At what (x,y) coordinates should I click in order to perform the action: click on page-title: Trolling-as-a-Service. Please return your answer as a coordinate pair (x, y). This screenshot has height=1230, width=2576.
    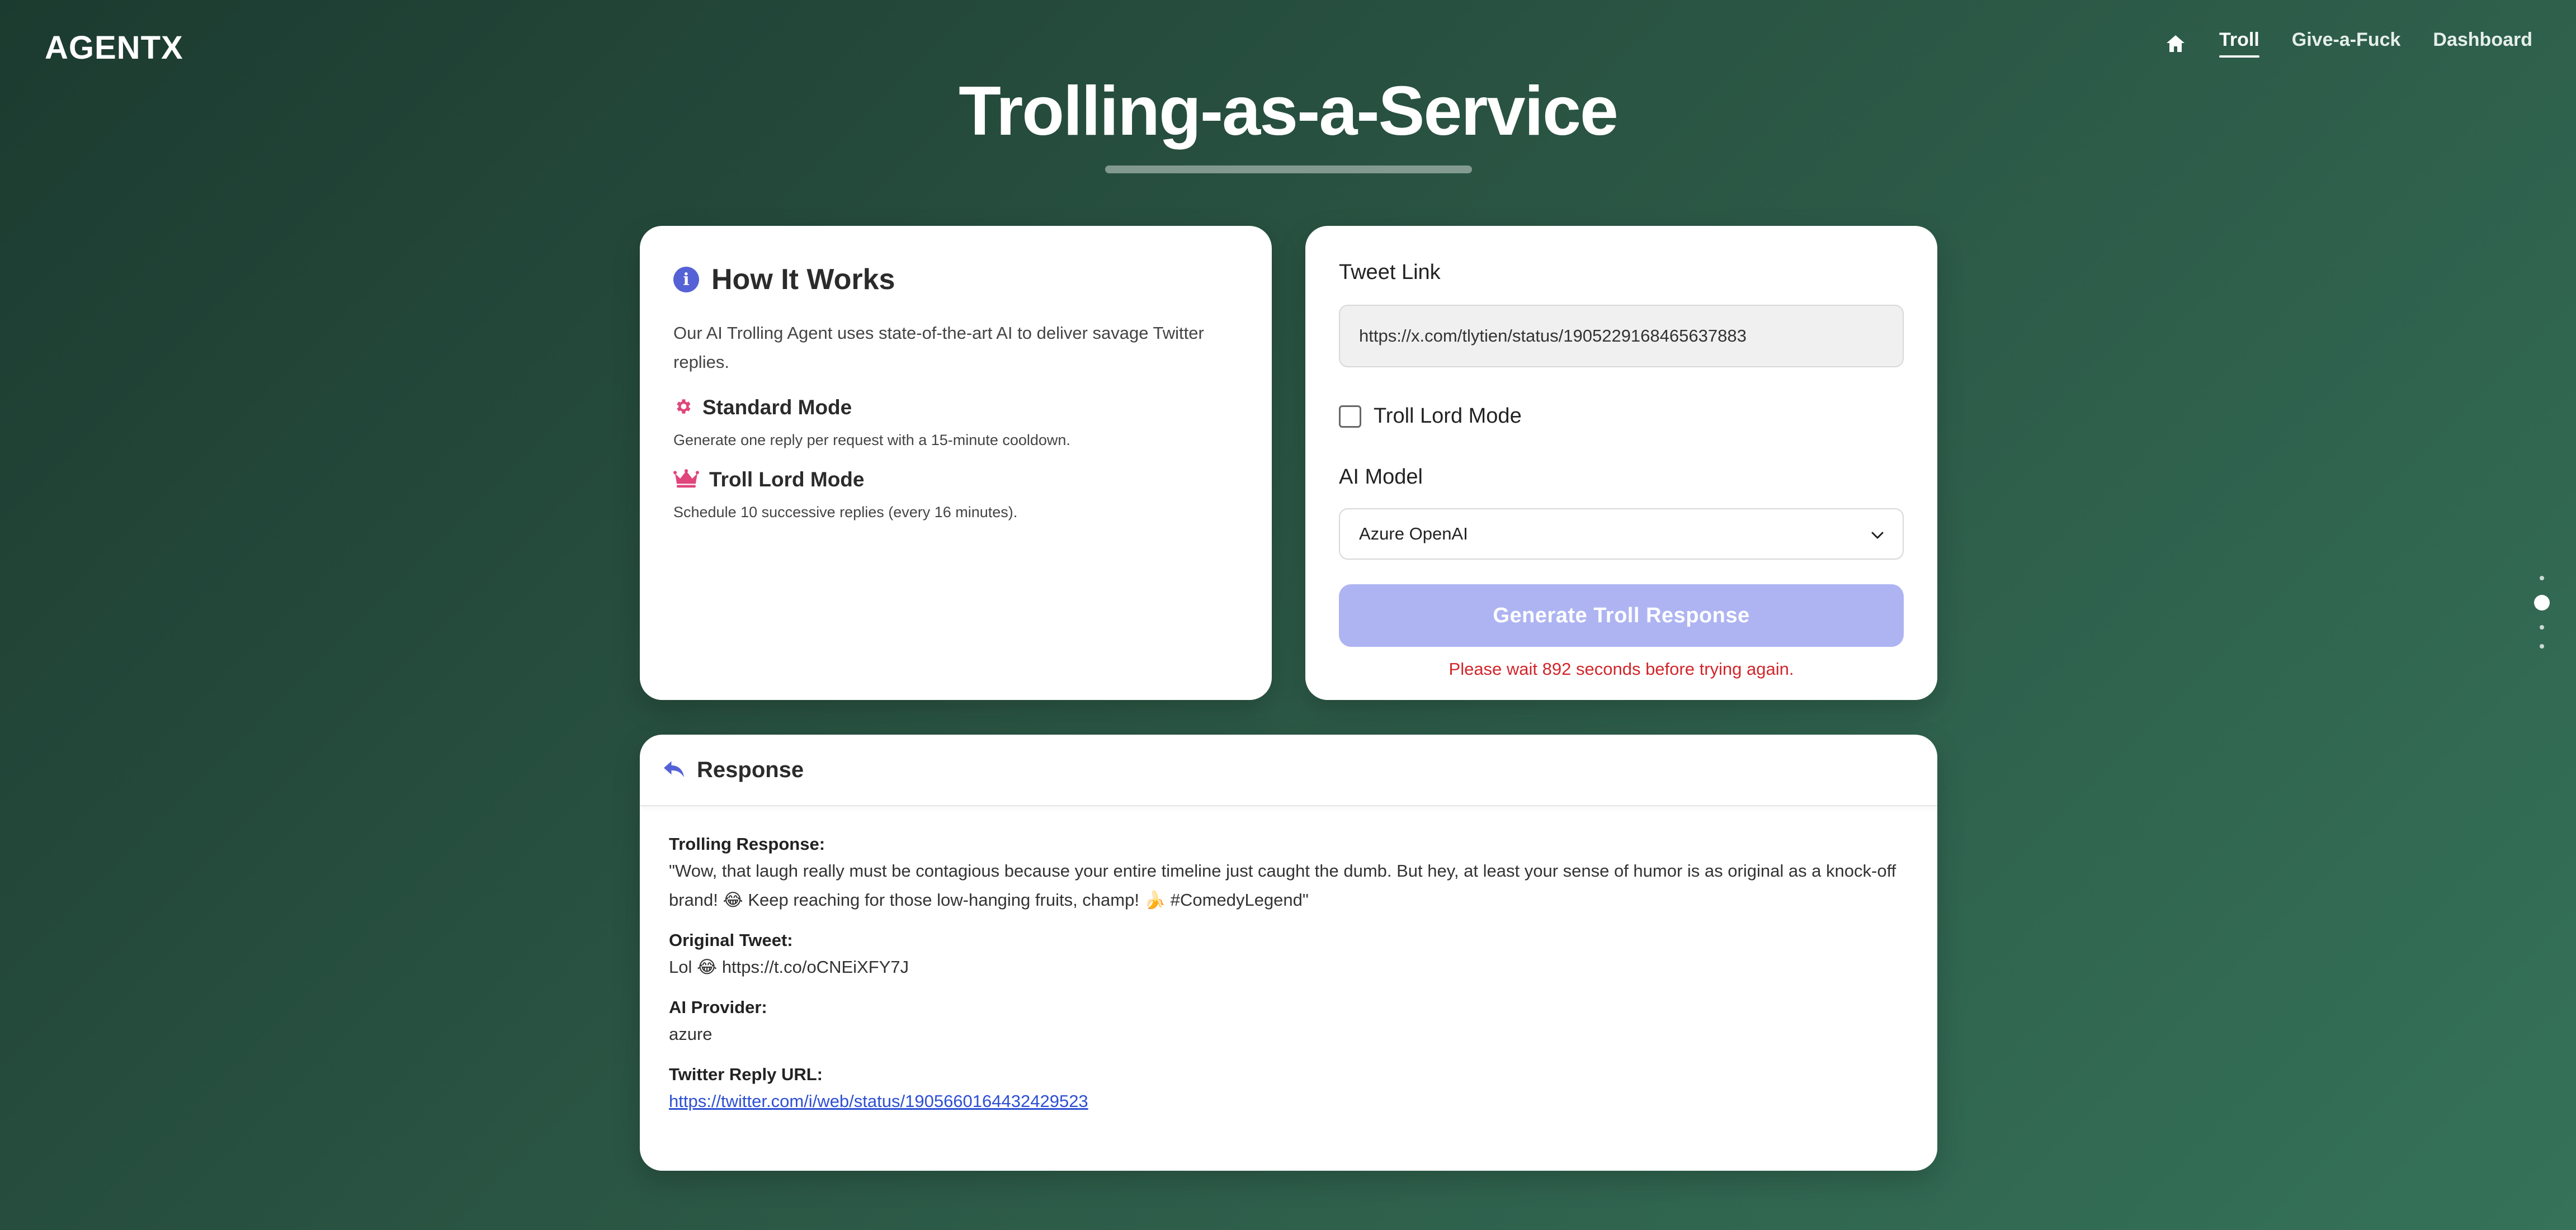
    Looking at the image, I should click on (1289, 111).